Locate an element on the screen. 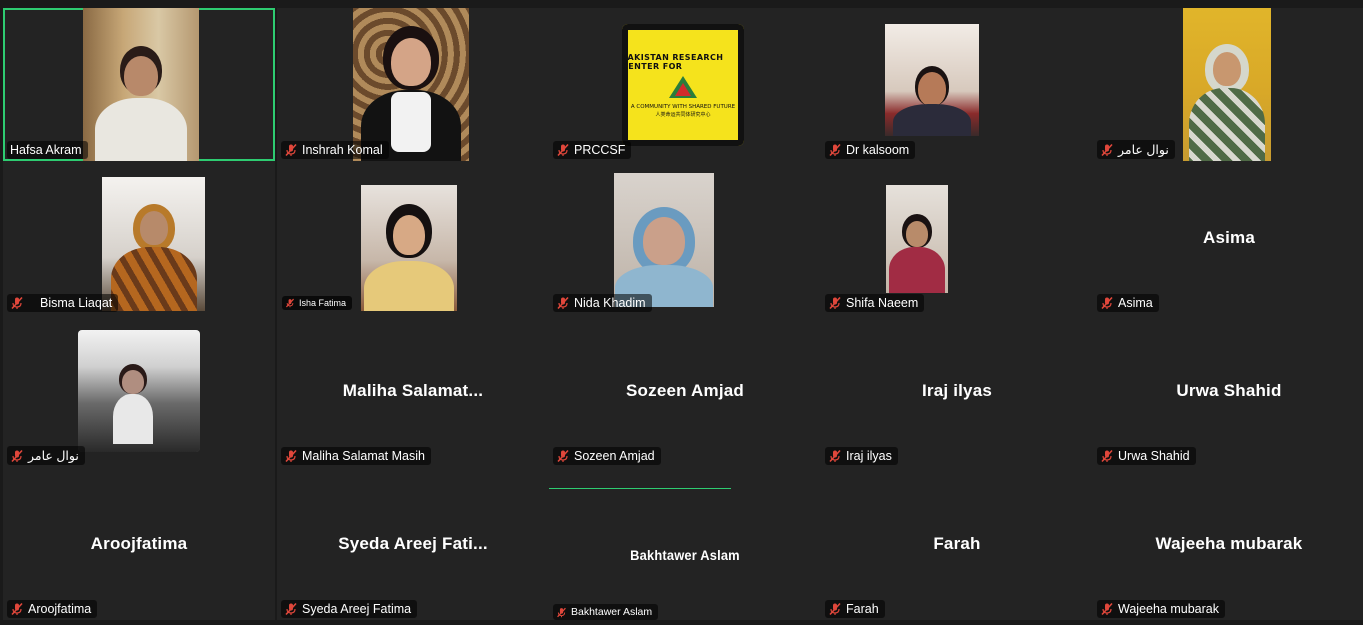  participant-name-label: Hafsa Akram is located at coordinates (47, 150).